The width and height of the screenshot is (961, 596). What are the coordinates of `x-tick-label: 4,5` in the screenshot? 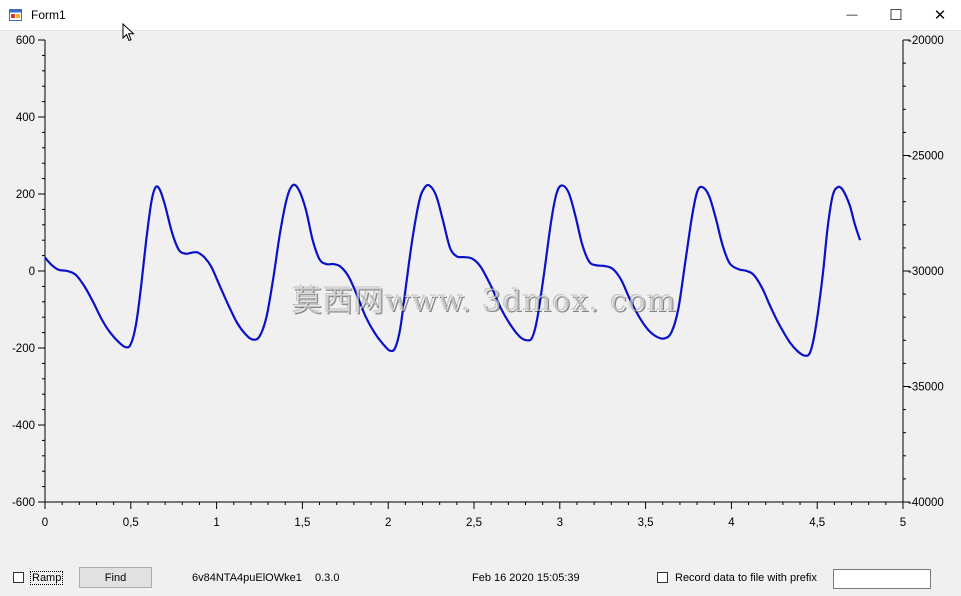 It's located at (817, 523).